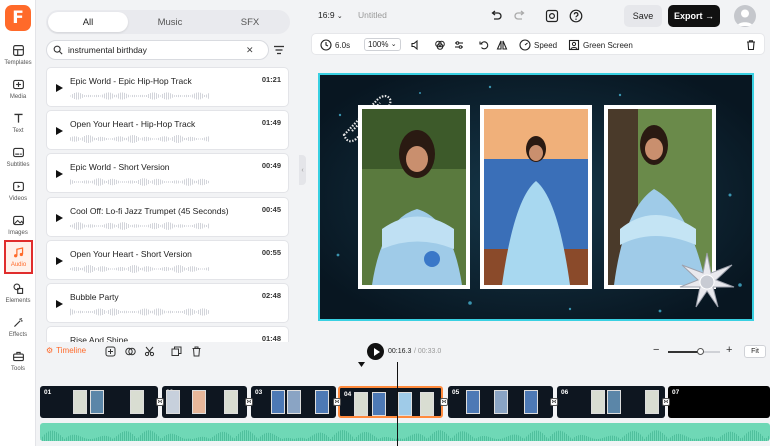 The width and height of the screenshot is (770, 446). What do you see at coordinates (293, 402) in the screenshot?
I see `timeline-clip: 03` at bounding box center [293, 402].